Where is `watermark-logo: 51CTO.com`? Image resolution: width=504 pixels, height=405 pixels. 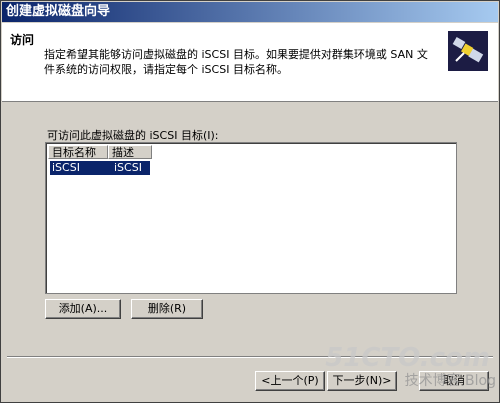 watermark-logo: 51CTO.com is located at coordinates (407, 358).